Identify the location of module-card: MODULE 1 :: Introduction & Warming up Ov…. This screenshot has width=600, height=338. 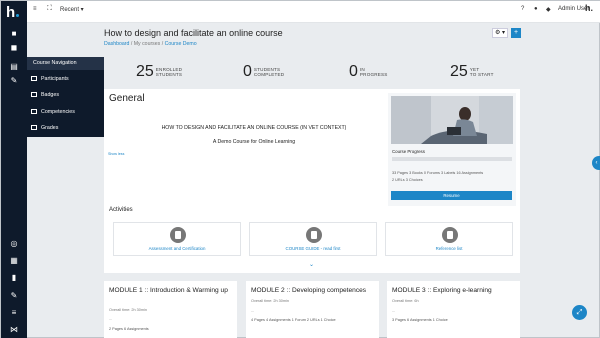
(170, 309).